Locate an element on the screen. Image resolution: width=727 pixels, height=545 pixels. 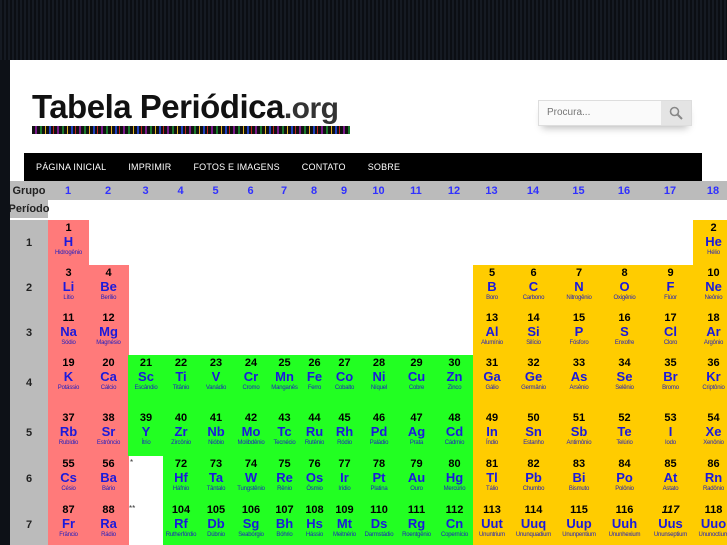
element-nb: 41 Nb Nióbio is located at coordinates (216, 433).